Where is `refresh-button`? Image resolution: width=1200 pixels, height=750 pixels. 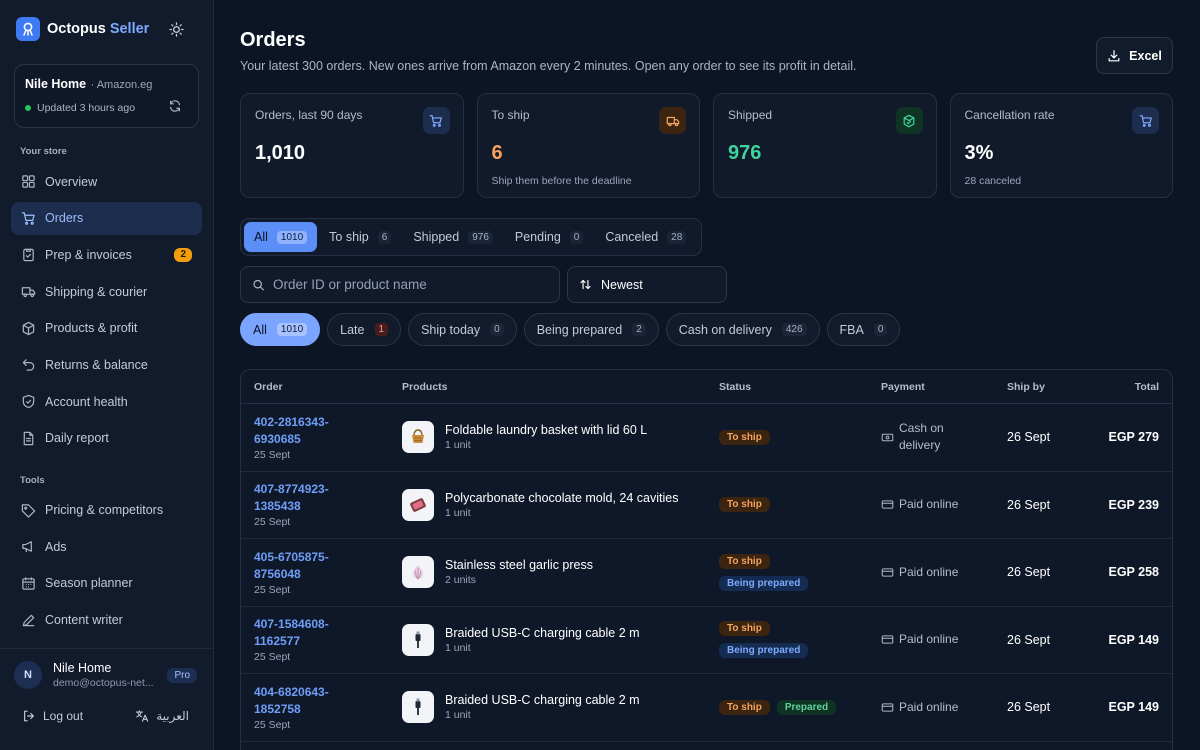 refresh-button is located at coordinates (176, 107).